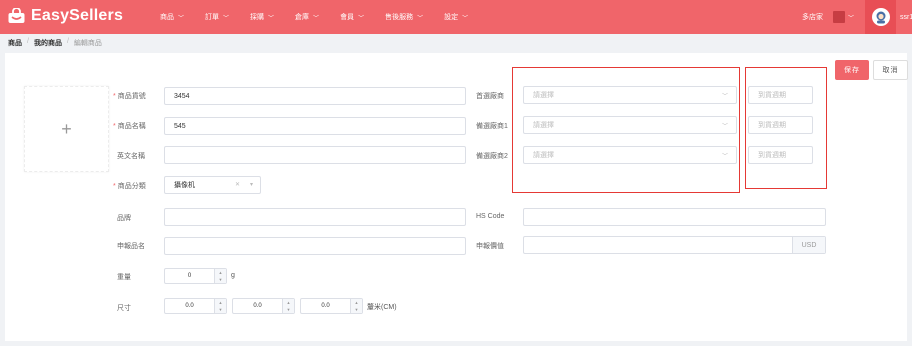 Image resolution: width=912 pixels, height=346 pixels. What do you see at coordinates (124, 277) in the screenshot?
I see `weight-label: 重量` at bounding box center [124, 277].